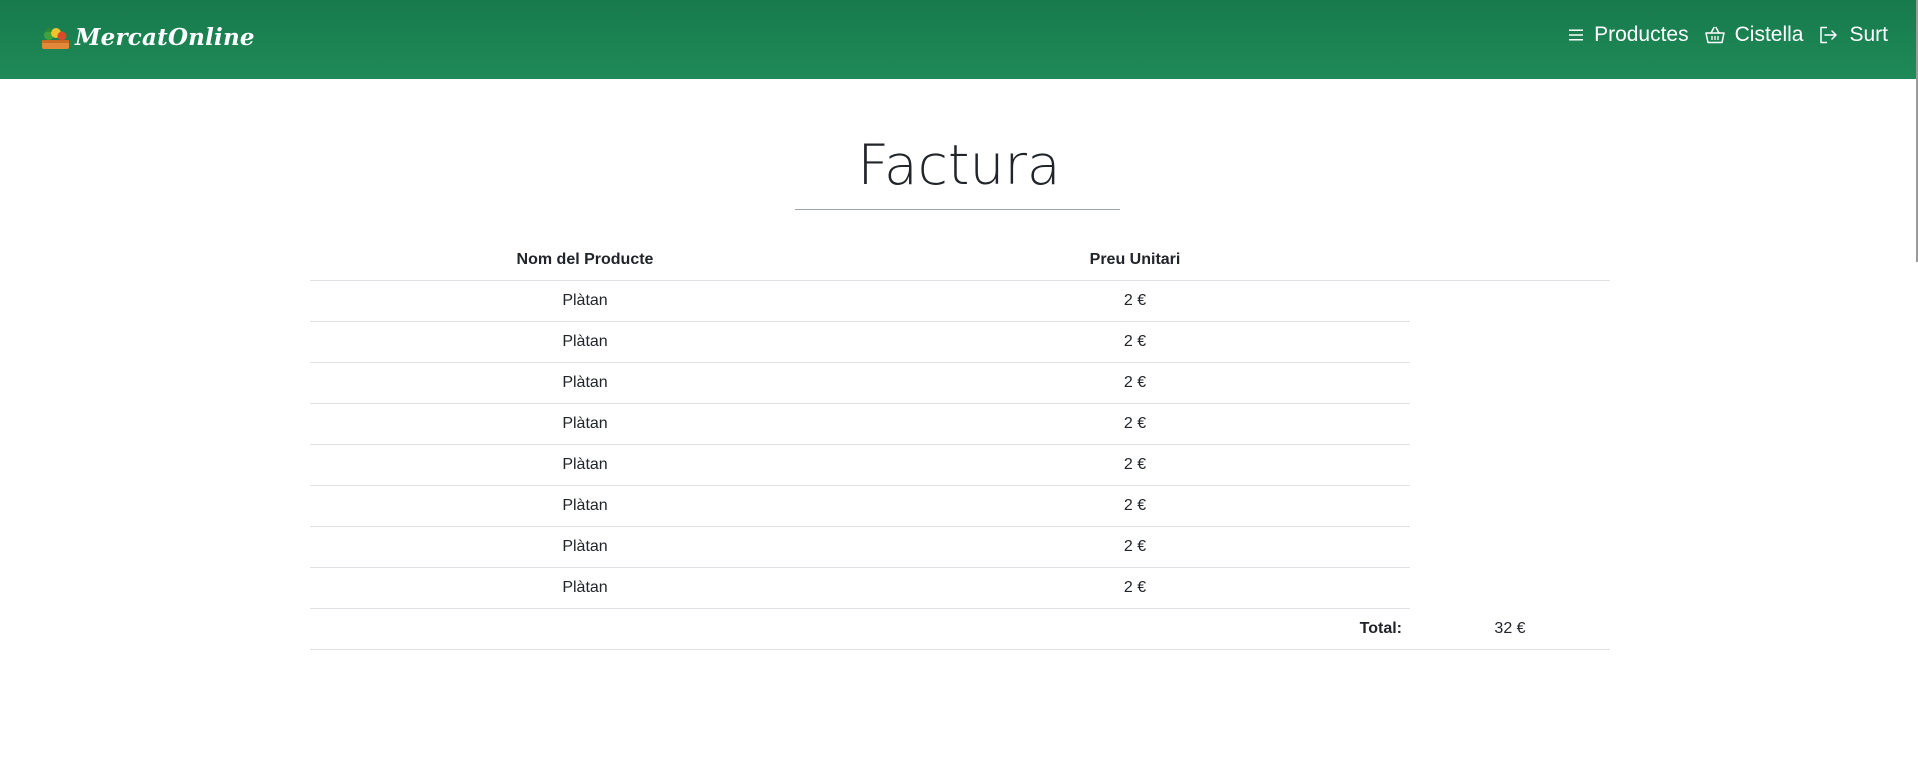 This screenshot has width=1918, height=778. What do you see at coordinates (165, 37) in the screenshot?
I see `brand-name: MercatOnline` at bounding box center [165, 37].